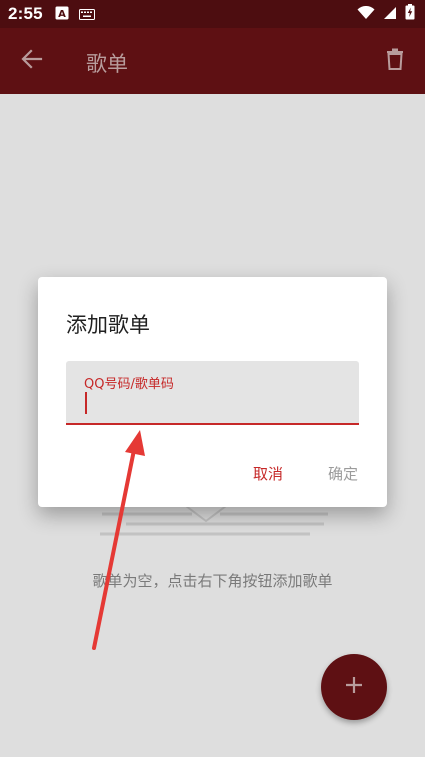 This screenshot has width=425, height=757. What do you see at coordinates (108, 325) in the screenshot?
I see `dialog-title: 添加歌单` at bounding box center [108, 325].